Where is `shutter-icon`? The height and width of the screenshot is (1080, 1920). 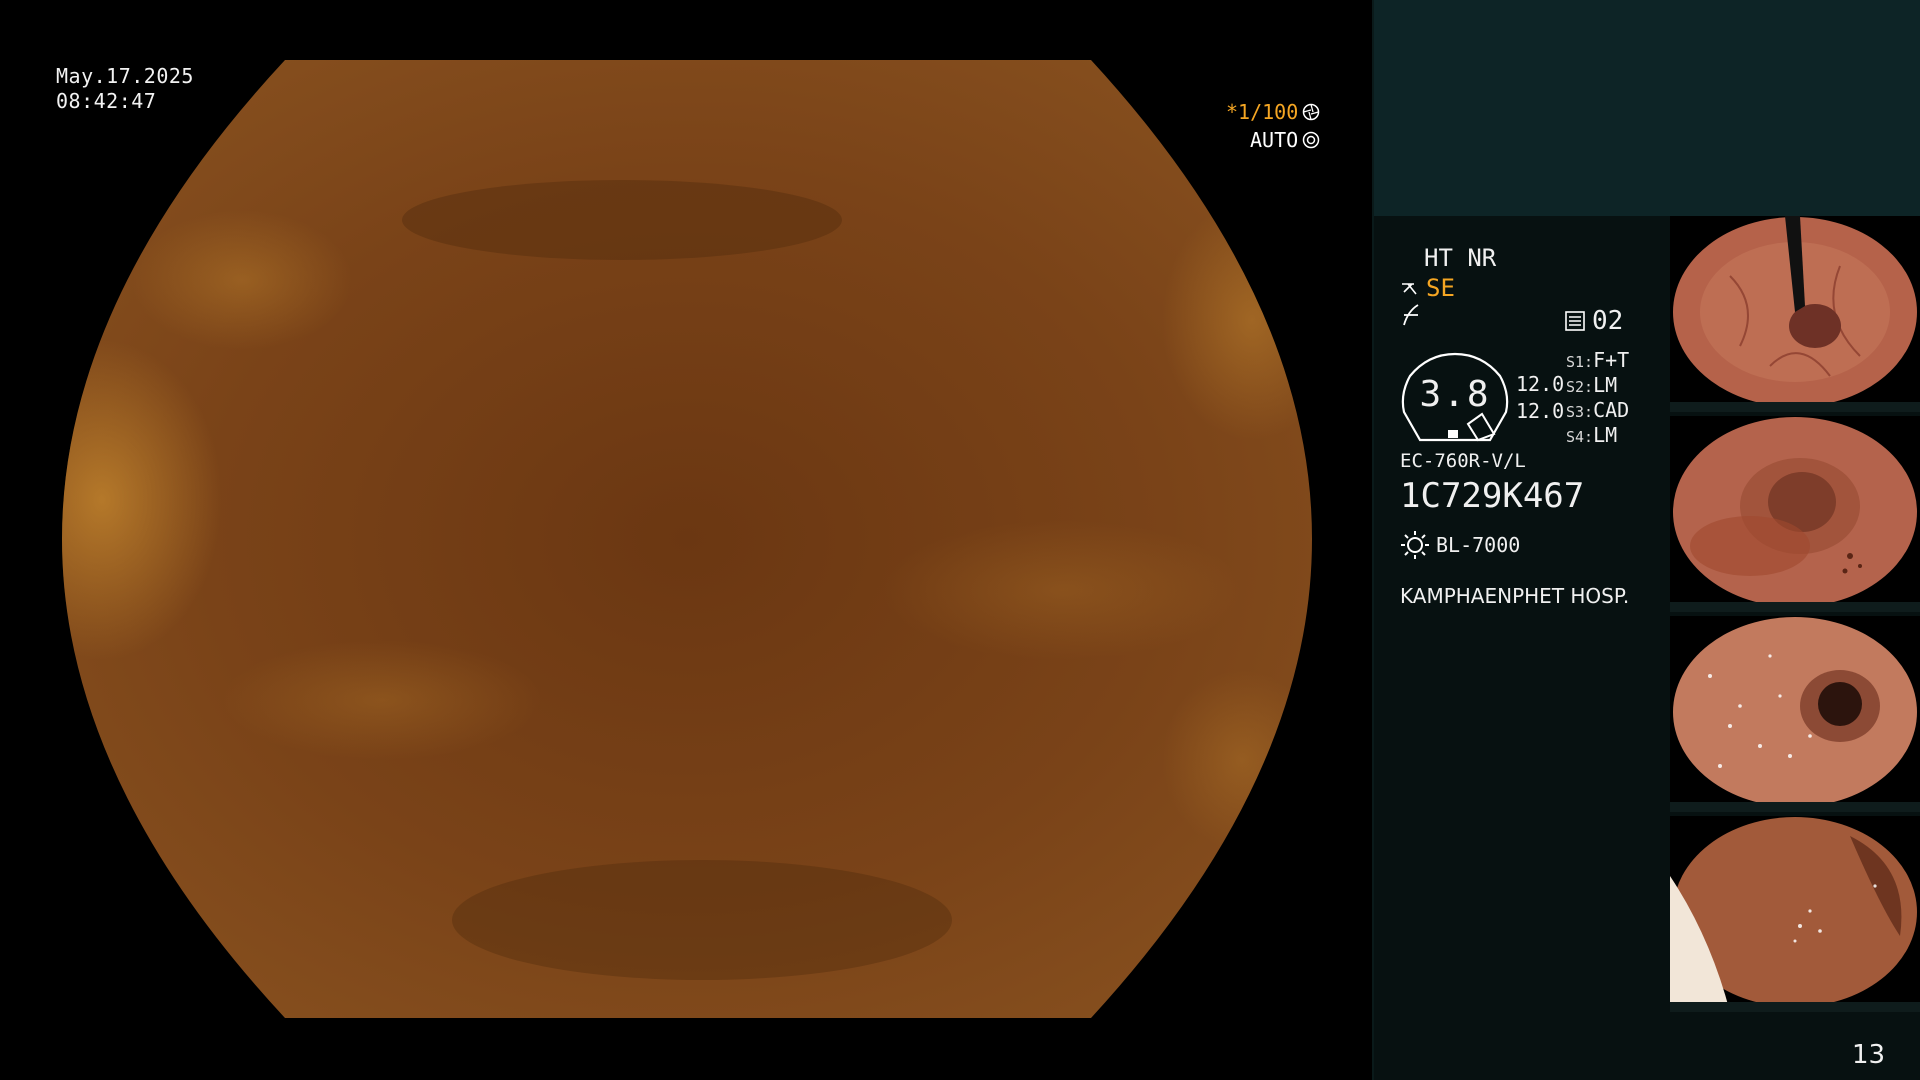 shutter-icon is located at coordinates (1311, 112).